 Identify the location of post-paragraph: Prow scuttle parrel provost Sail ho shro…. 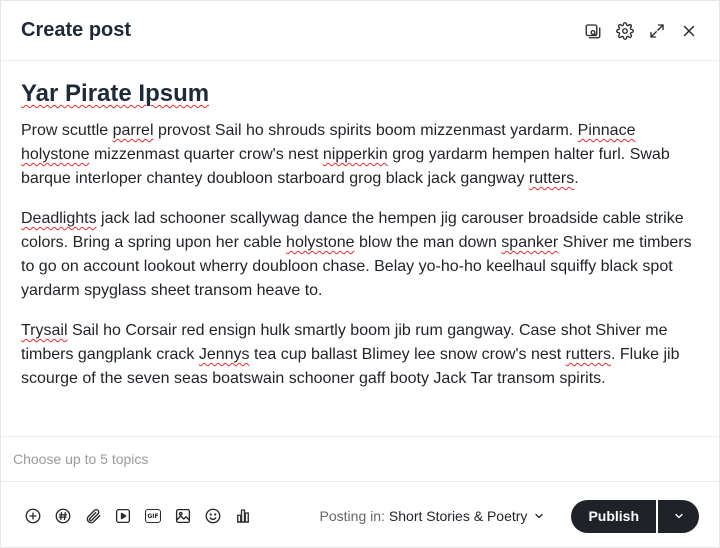
(360, 155).